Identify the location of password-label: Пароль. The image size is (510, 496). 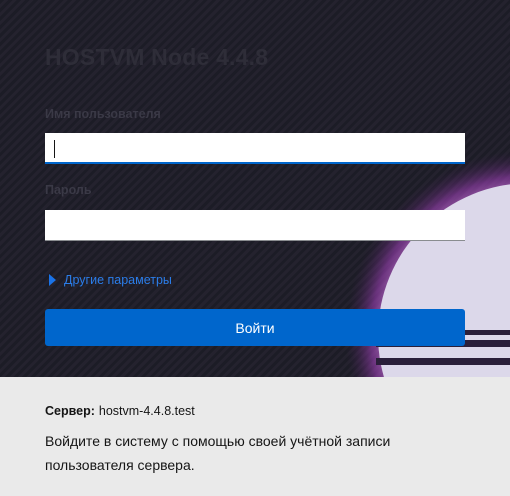
(68, 190).